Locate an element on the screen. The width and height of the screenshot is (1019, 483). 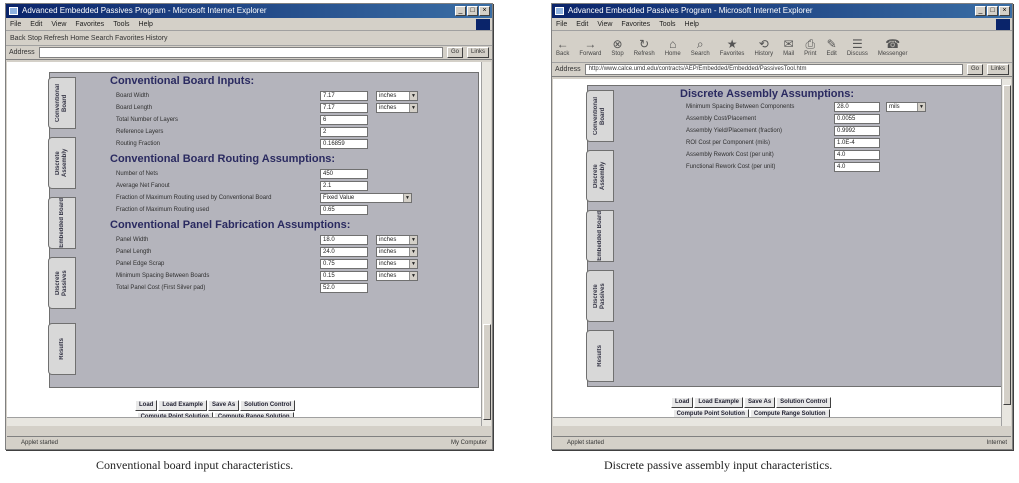
mail-button: ✉ Mail is located at coordinates (788, 47).